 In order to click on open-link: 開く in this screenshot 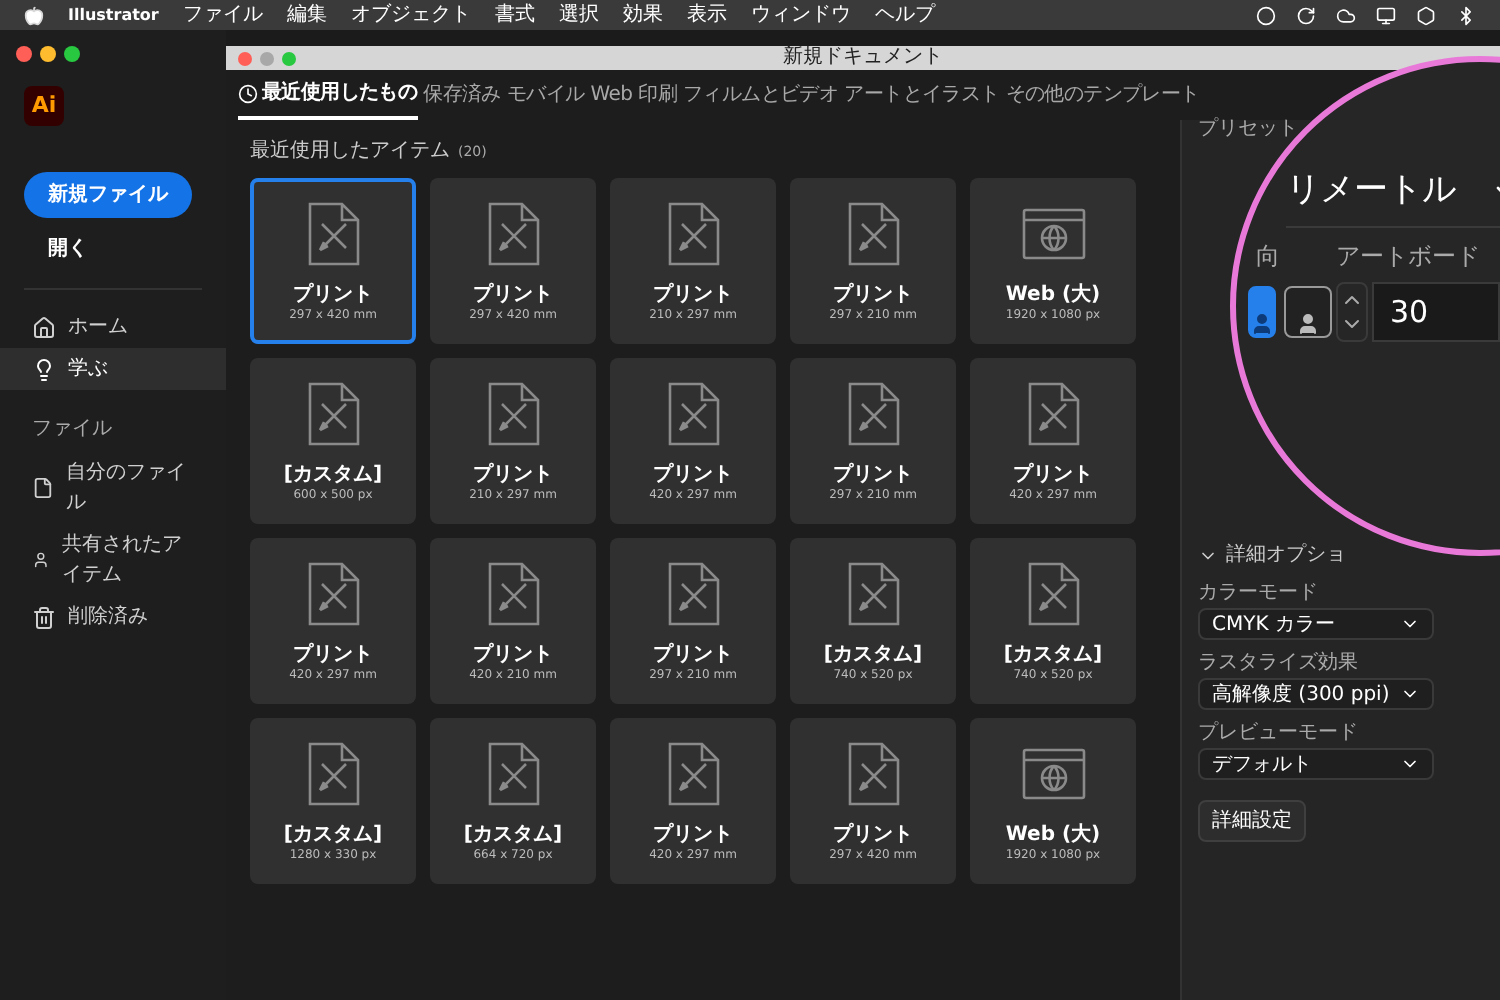, I will do `click(113, 241)`.